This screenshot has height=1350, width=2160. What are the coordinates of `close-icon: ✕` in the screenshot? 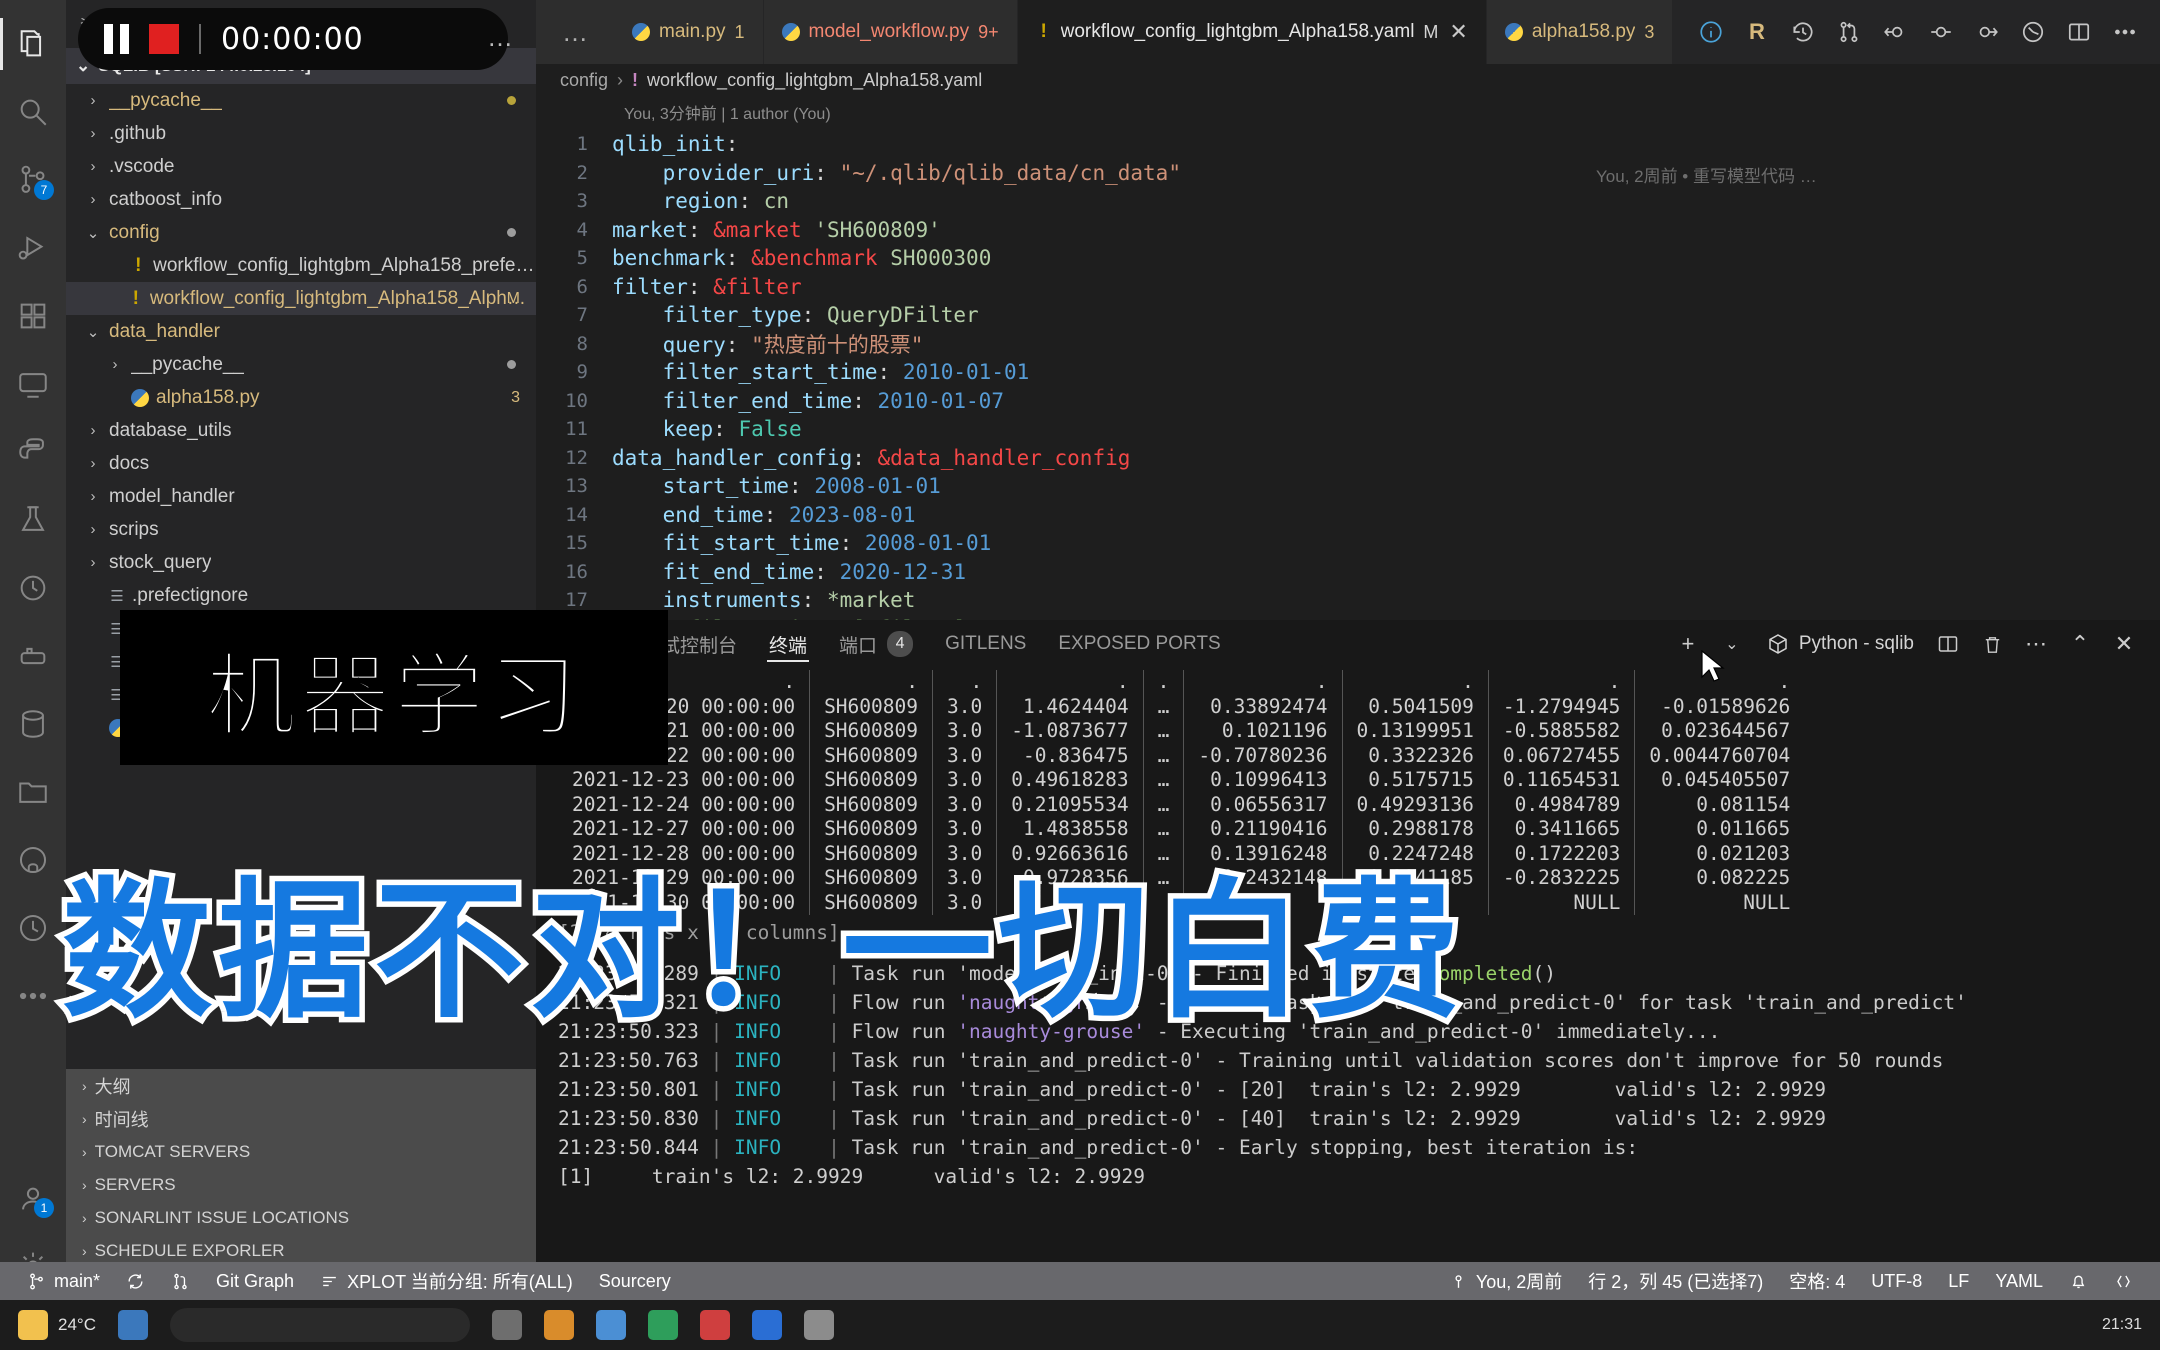 It's located at (1458, 32).